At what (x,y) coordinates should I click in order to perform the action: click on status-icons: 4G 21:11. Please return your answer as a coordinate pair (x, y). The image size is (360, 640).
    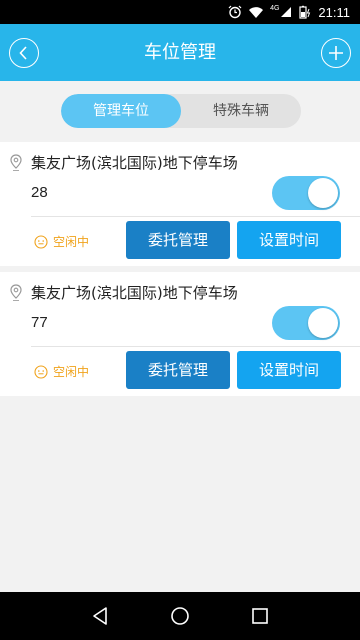
    Looking at the image, I should click on (289, 12).